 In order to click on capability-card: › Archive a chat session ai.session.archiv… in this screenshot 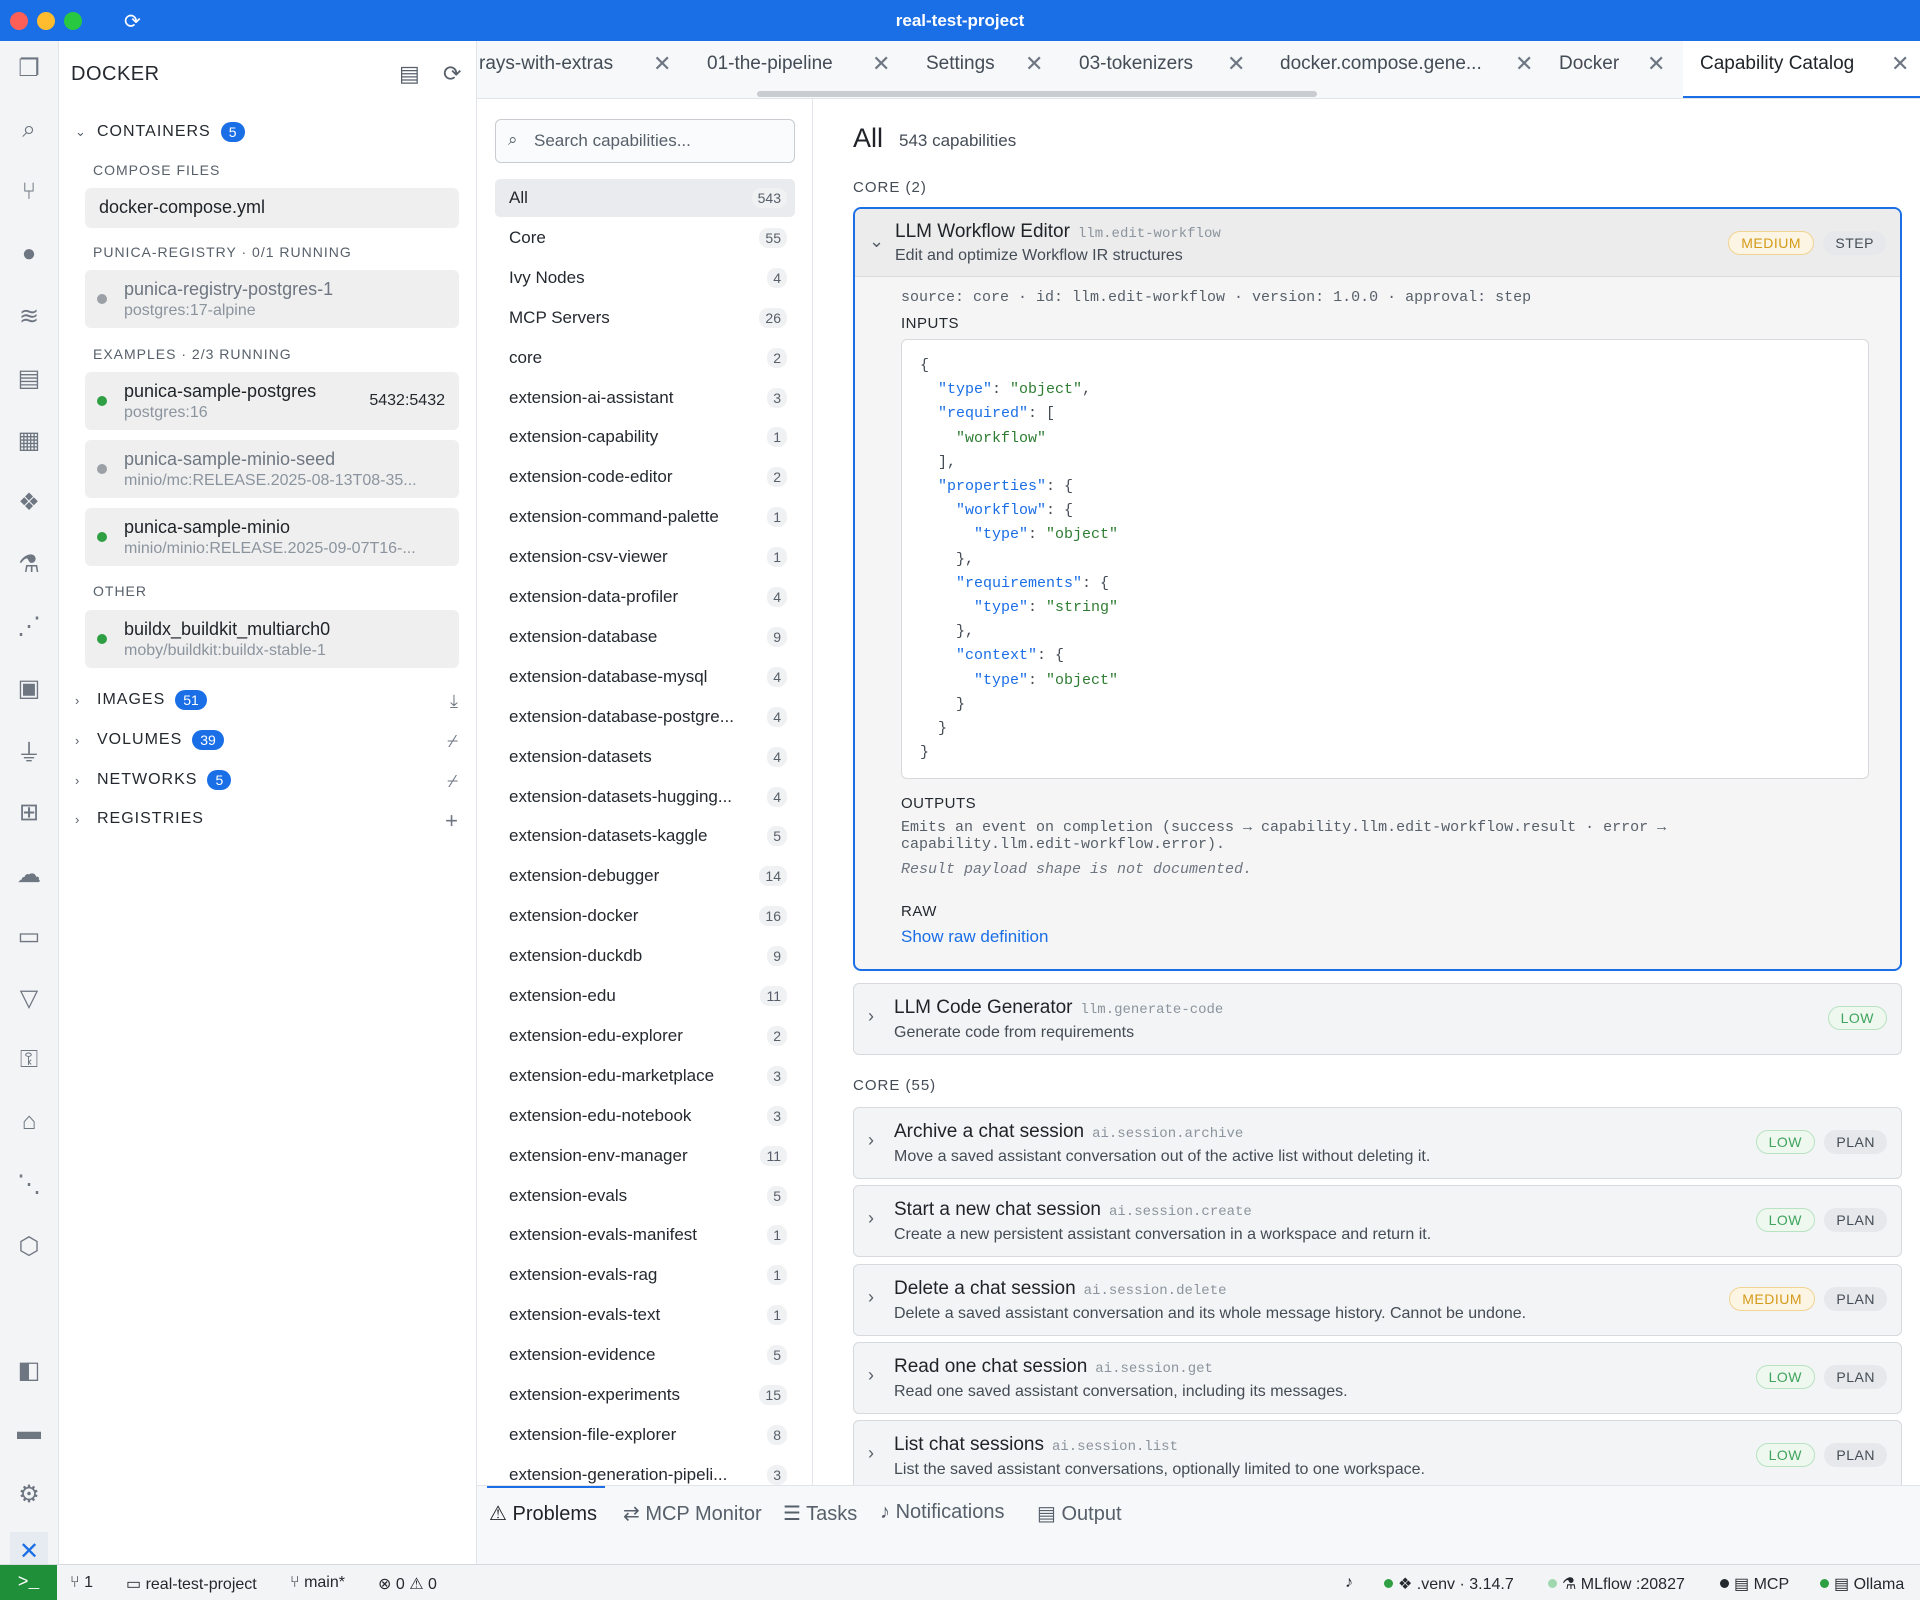, I will do `click(1377, 1143)`.